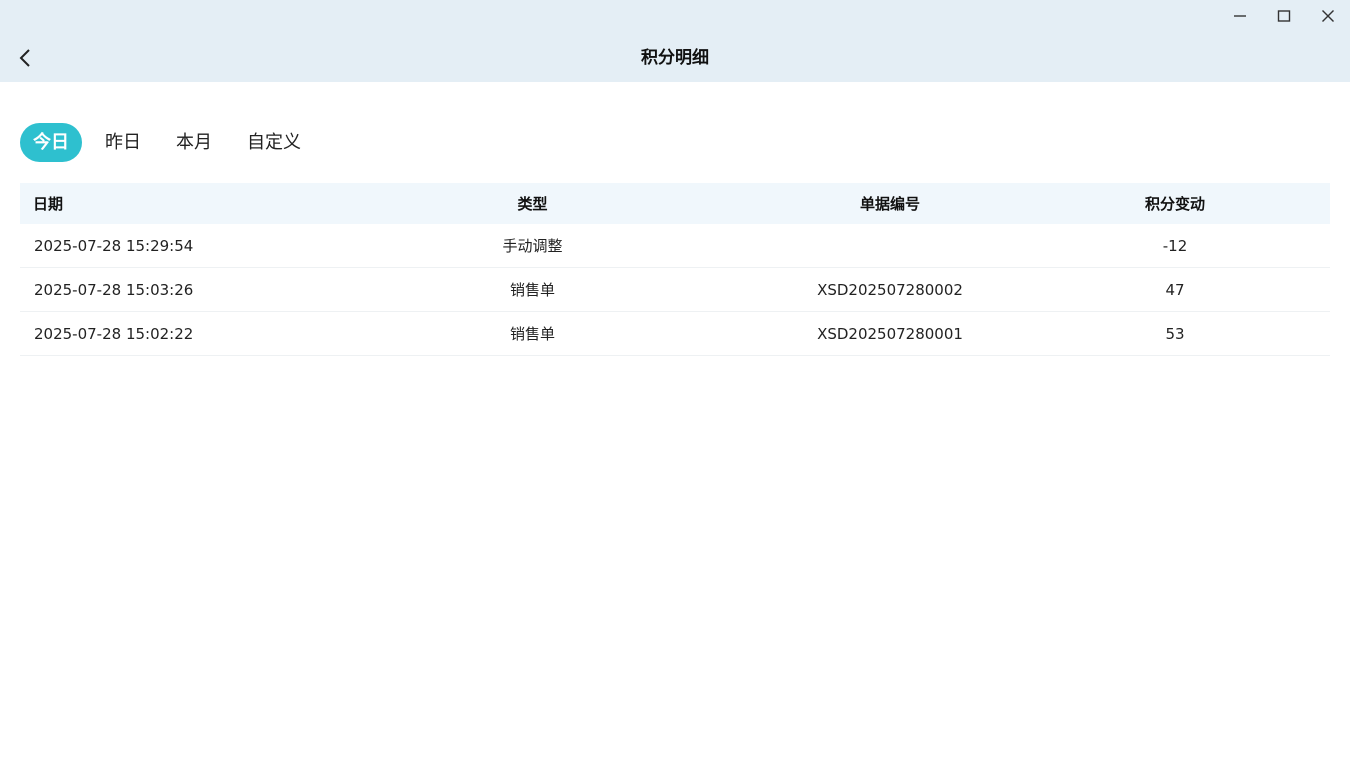  What do you see at coordinates (890, 289) in the screenshot?
I see `cell-doc-no: XSD202507280002` at bounding box center [890, 289].